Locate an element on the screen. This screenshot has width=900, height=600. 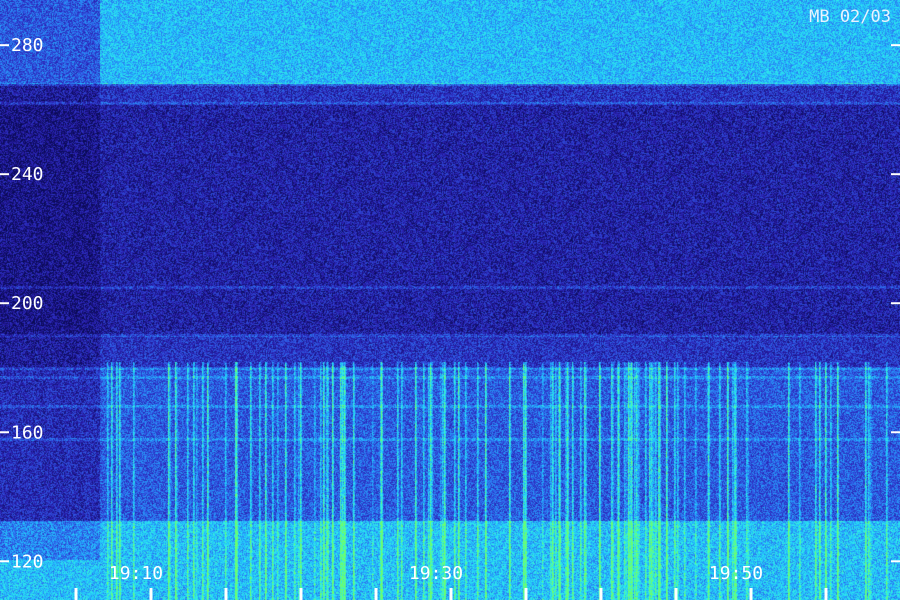
y-tick-label: 240 is located at coordinates (27, 174).